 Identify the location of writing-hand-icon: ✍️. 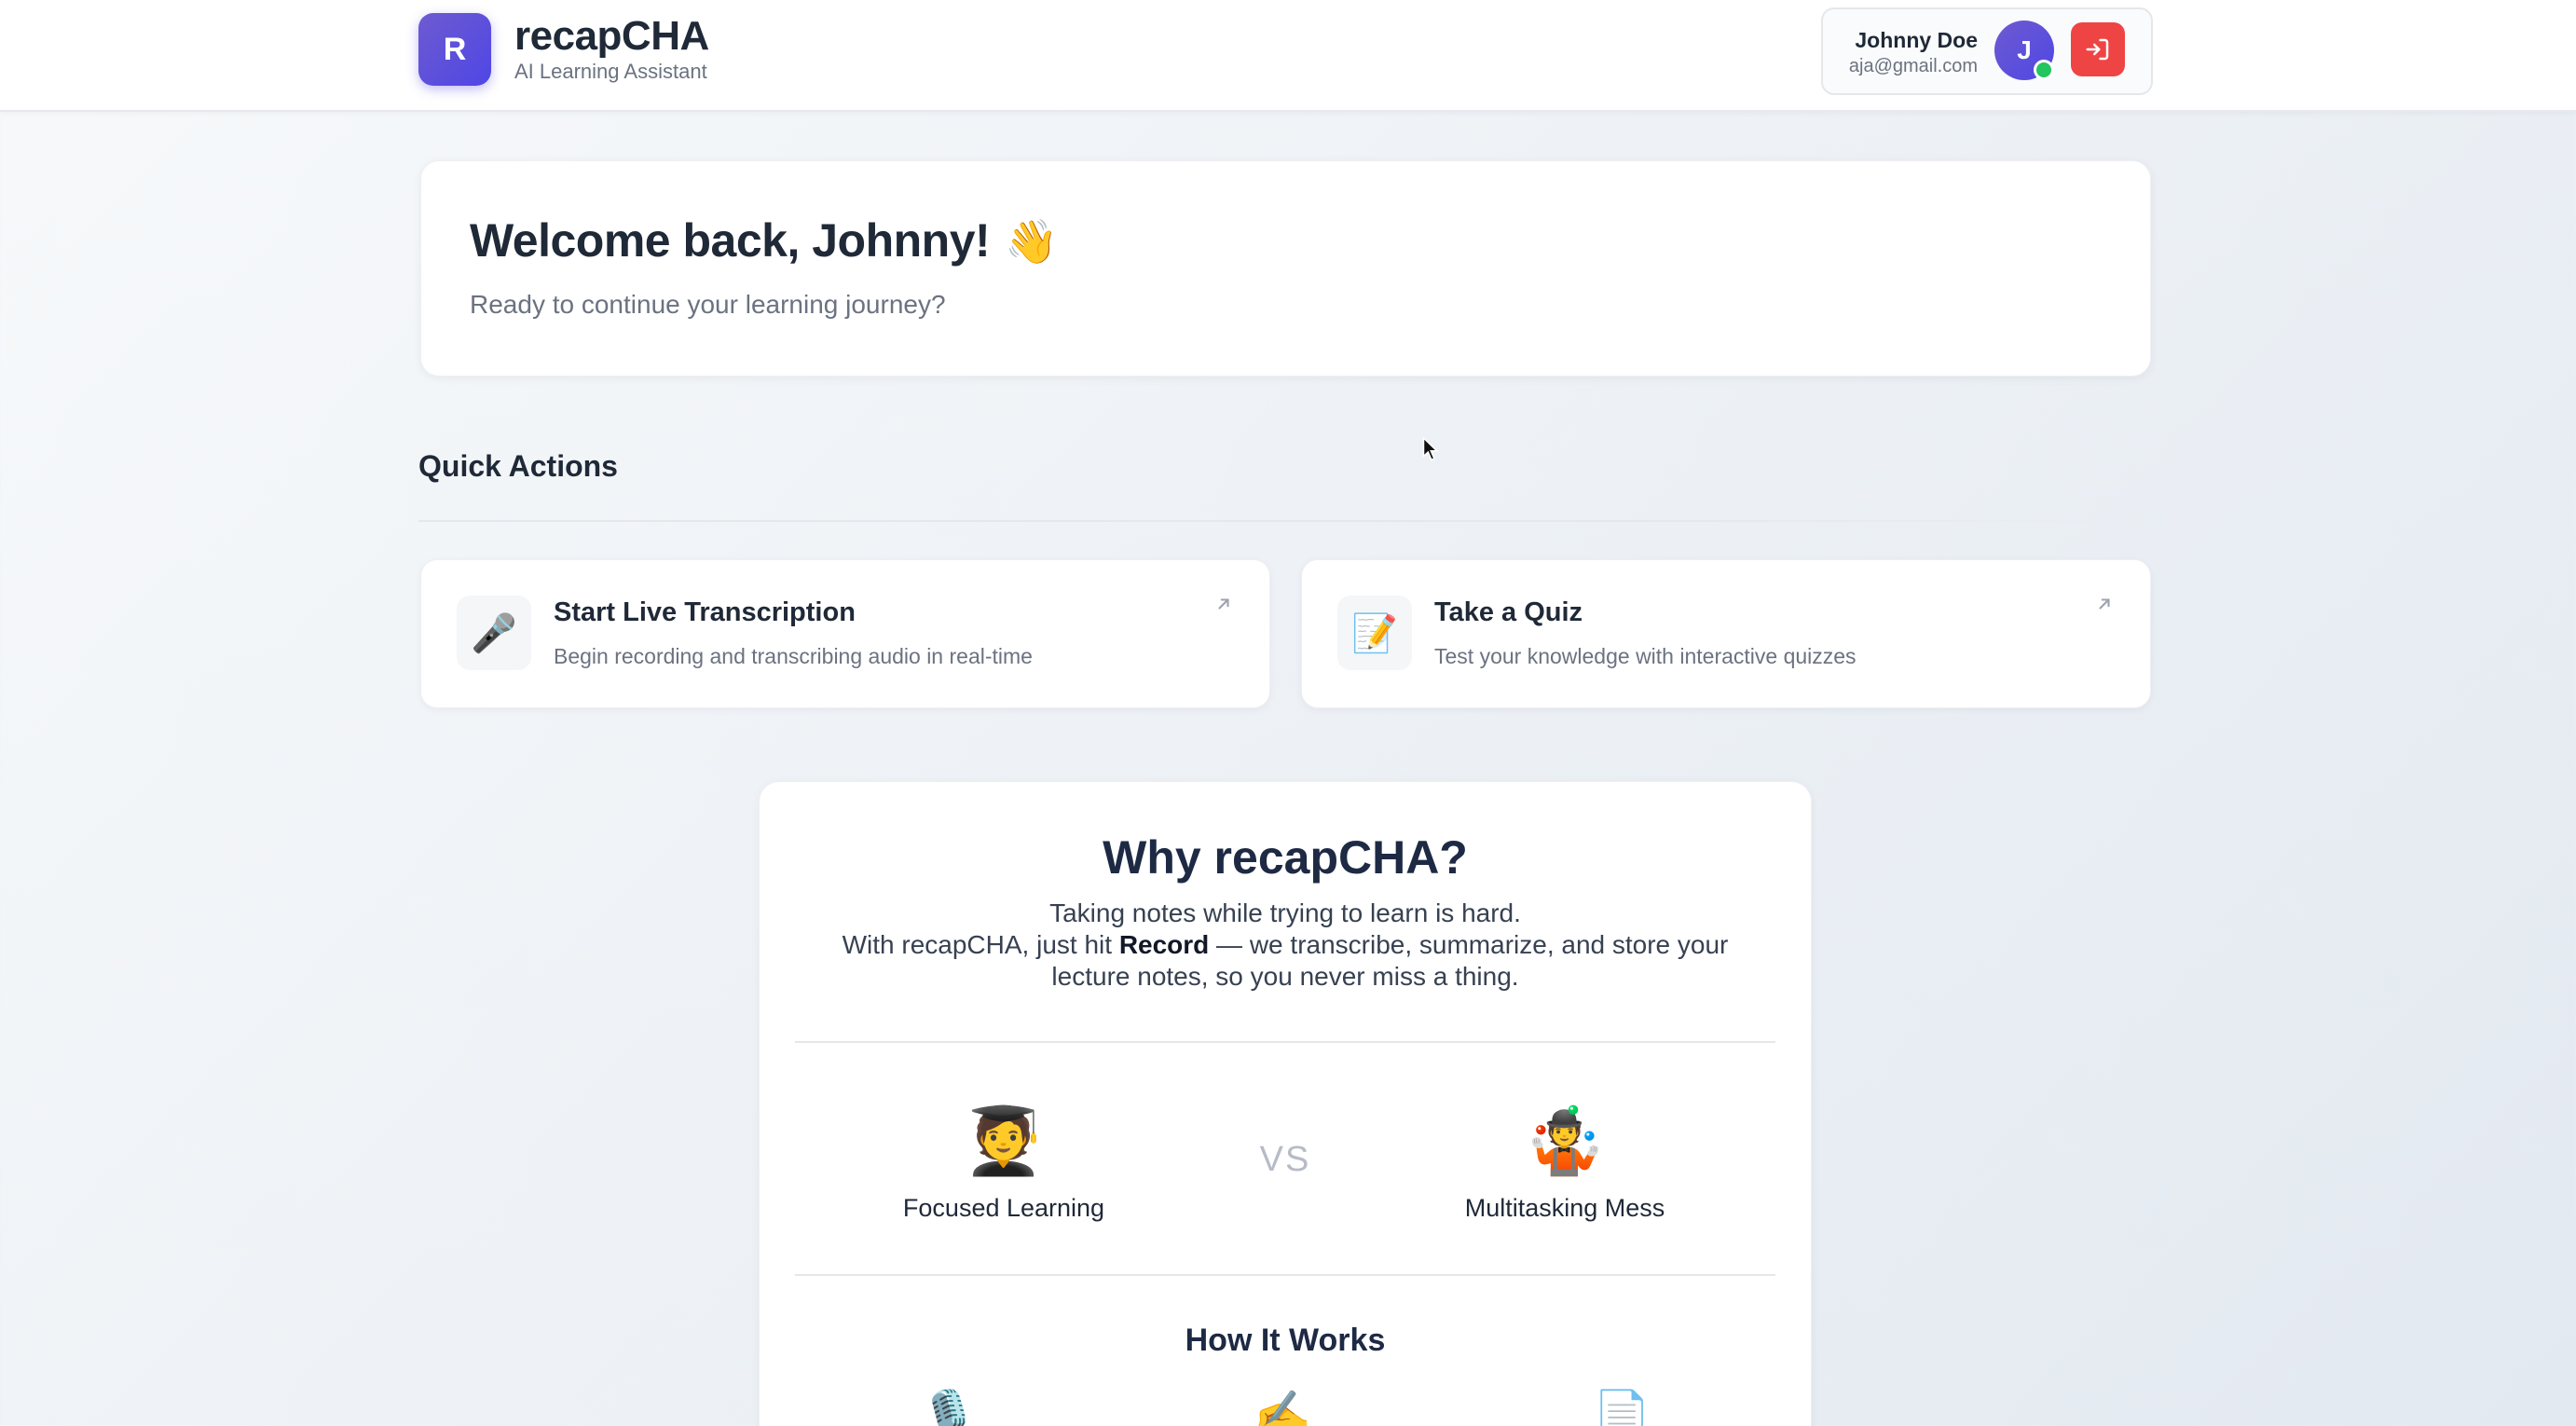
(1283, 1407).